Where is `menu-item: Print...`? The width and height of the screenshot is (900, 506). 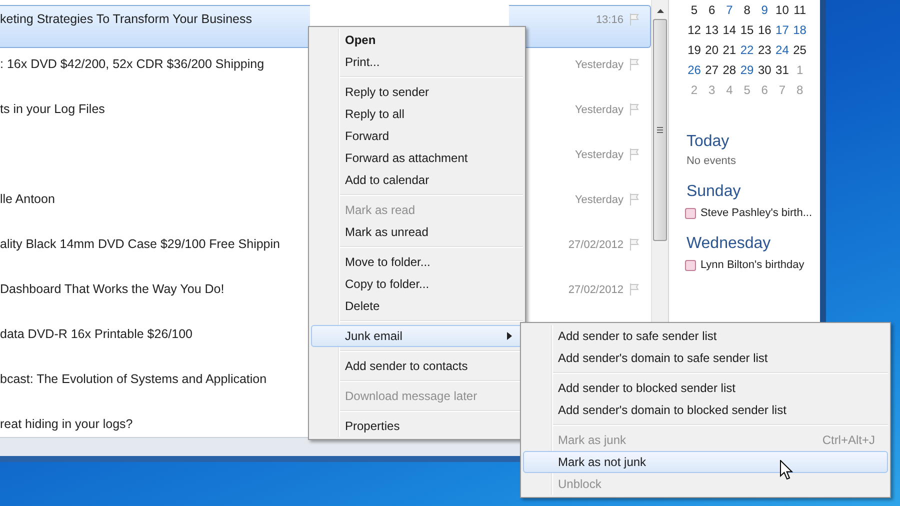
menu-item: Print... is located at coordinates (417, 62).